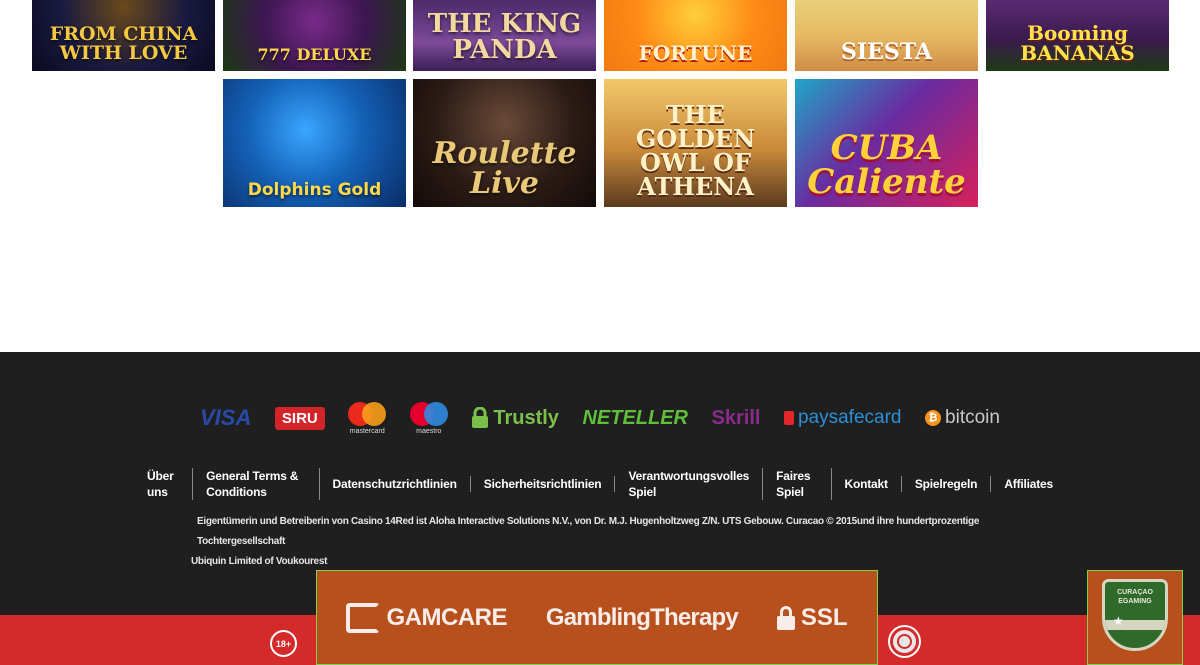 This screenshot has width=1200, height=665. Describe the element at coordinates (363, 617) in the screenshot. I see `gamcare-icon` at that location.